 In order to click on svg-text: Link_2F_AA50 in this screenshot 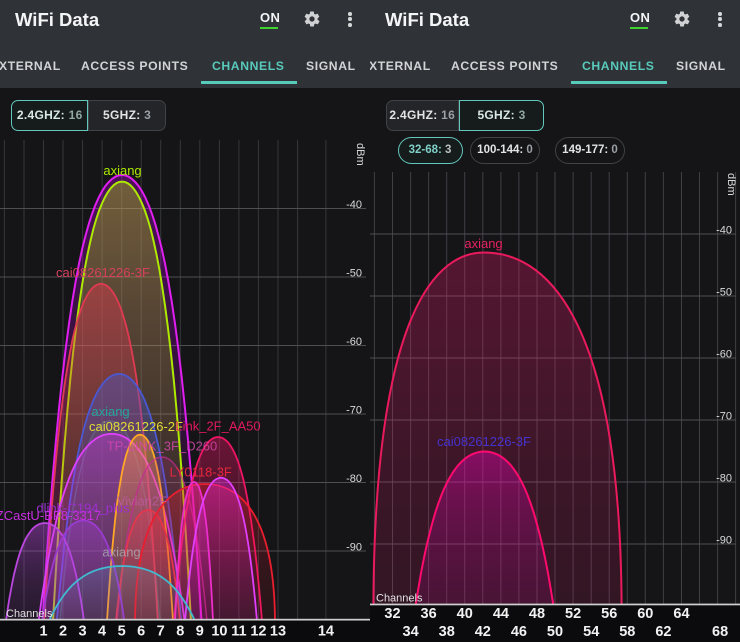, I will do `click(217, 426)`.